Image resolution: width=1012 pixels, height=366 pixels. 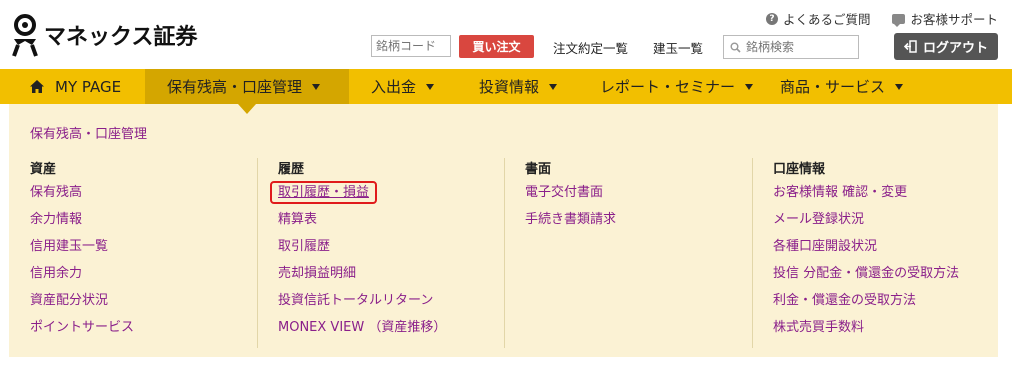 I want to click on link-fund-total-return: 投資信託トータルリターン, so click(x=397, y=305).